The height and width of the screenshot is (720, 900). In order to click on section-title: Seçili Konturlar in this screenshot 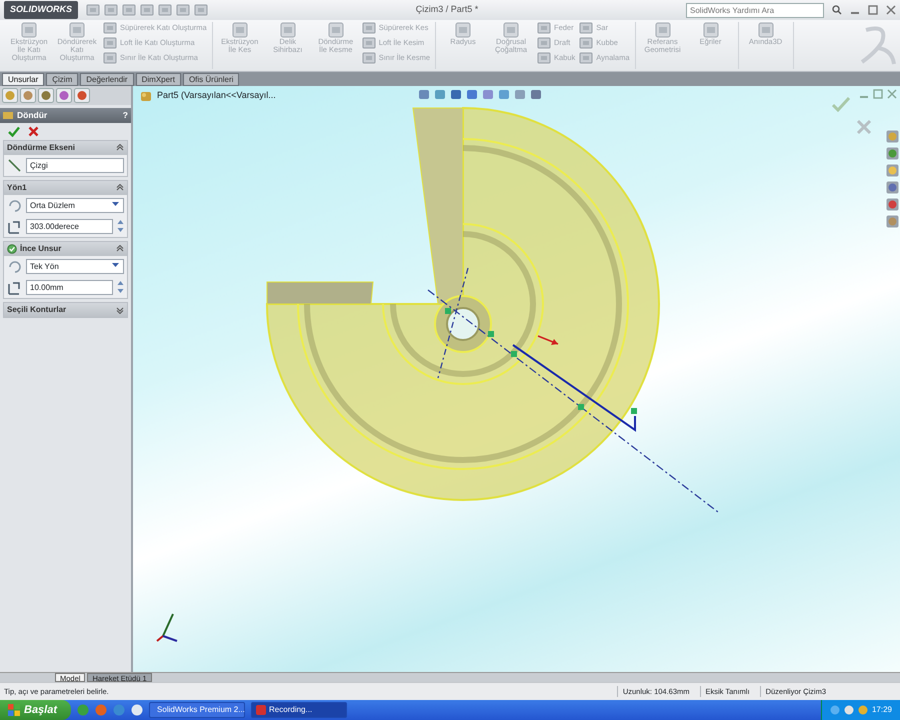, I will do `click(36, 310)`.